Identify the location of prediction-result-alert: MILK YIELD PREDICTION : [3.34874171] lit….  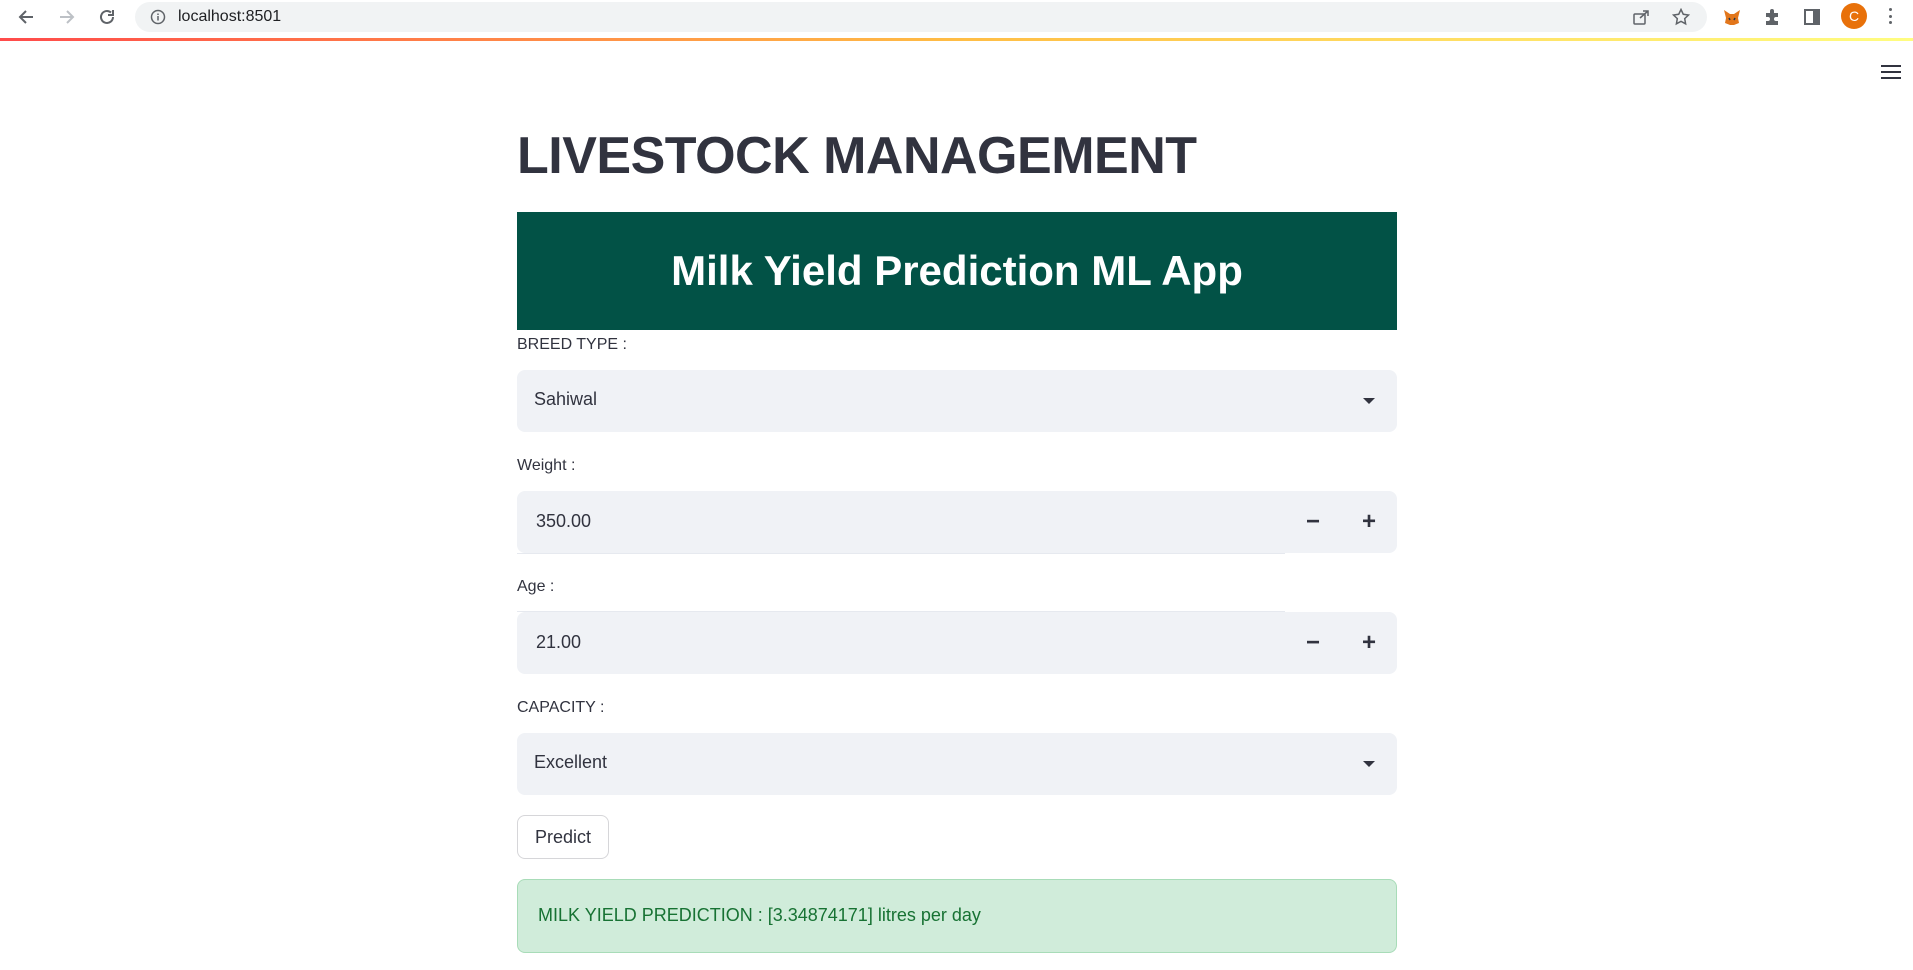
(957, 916).